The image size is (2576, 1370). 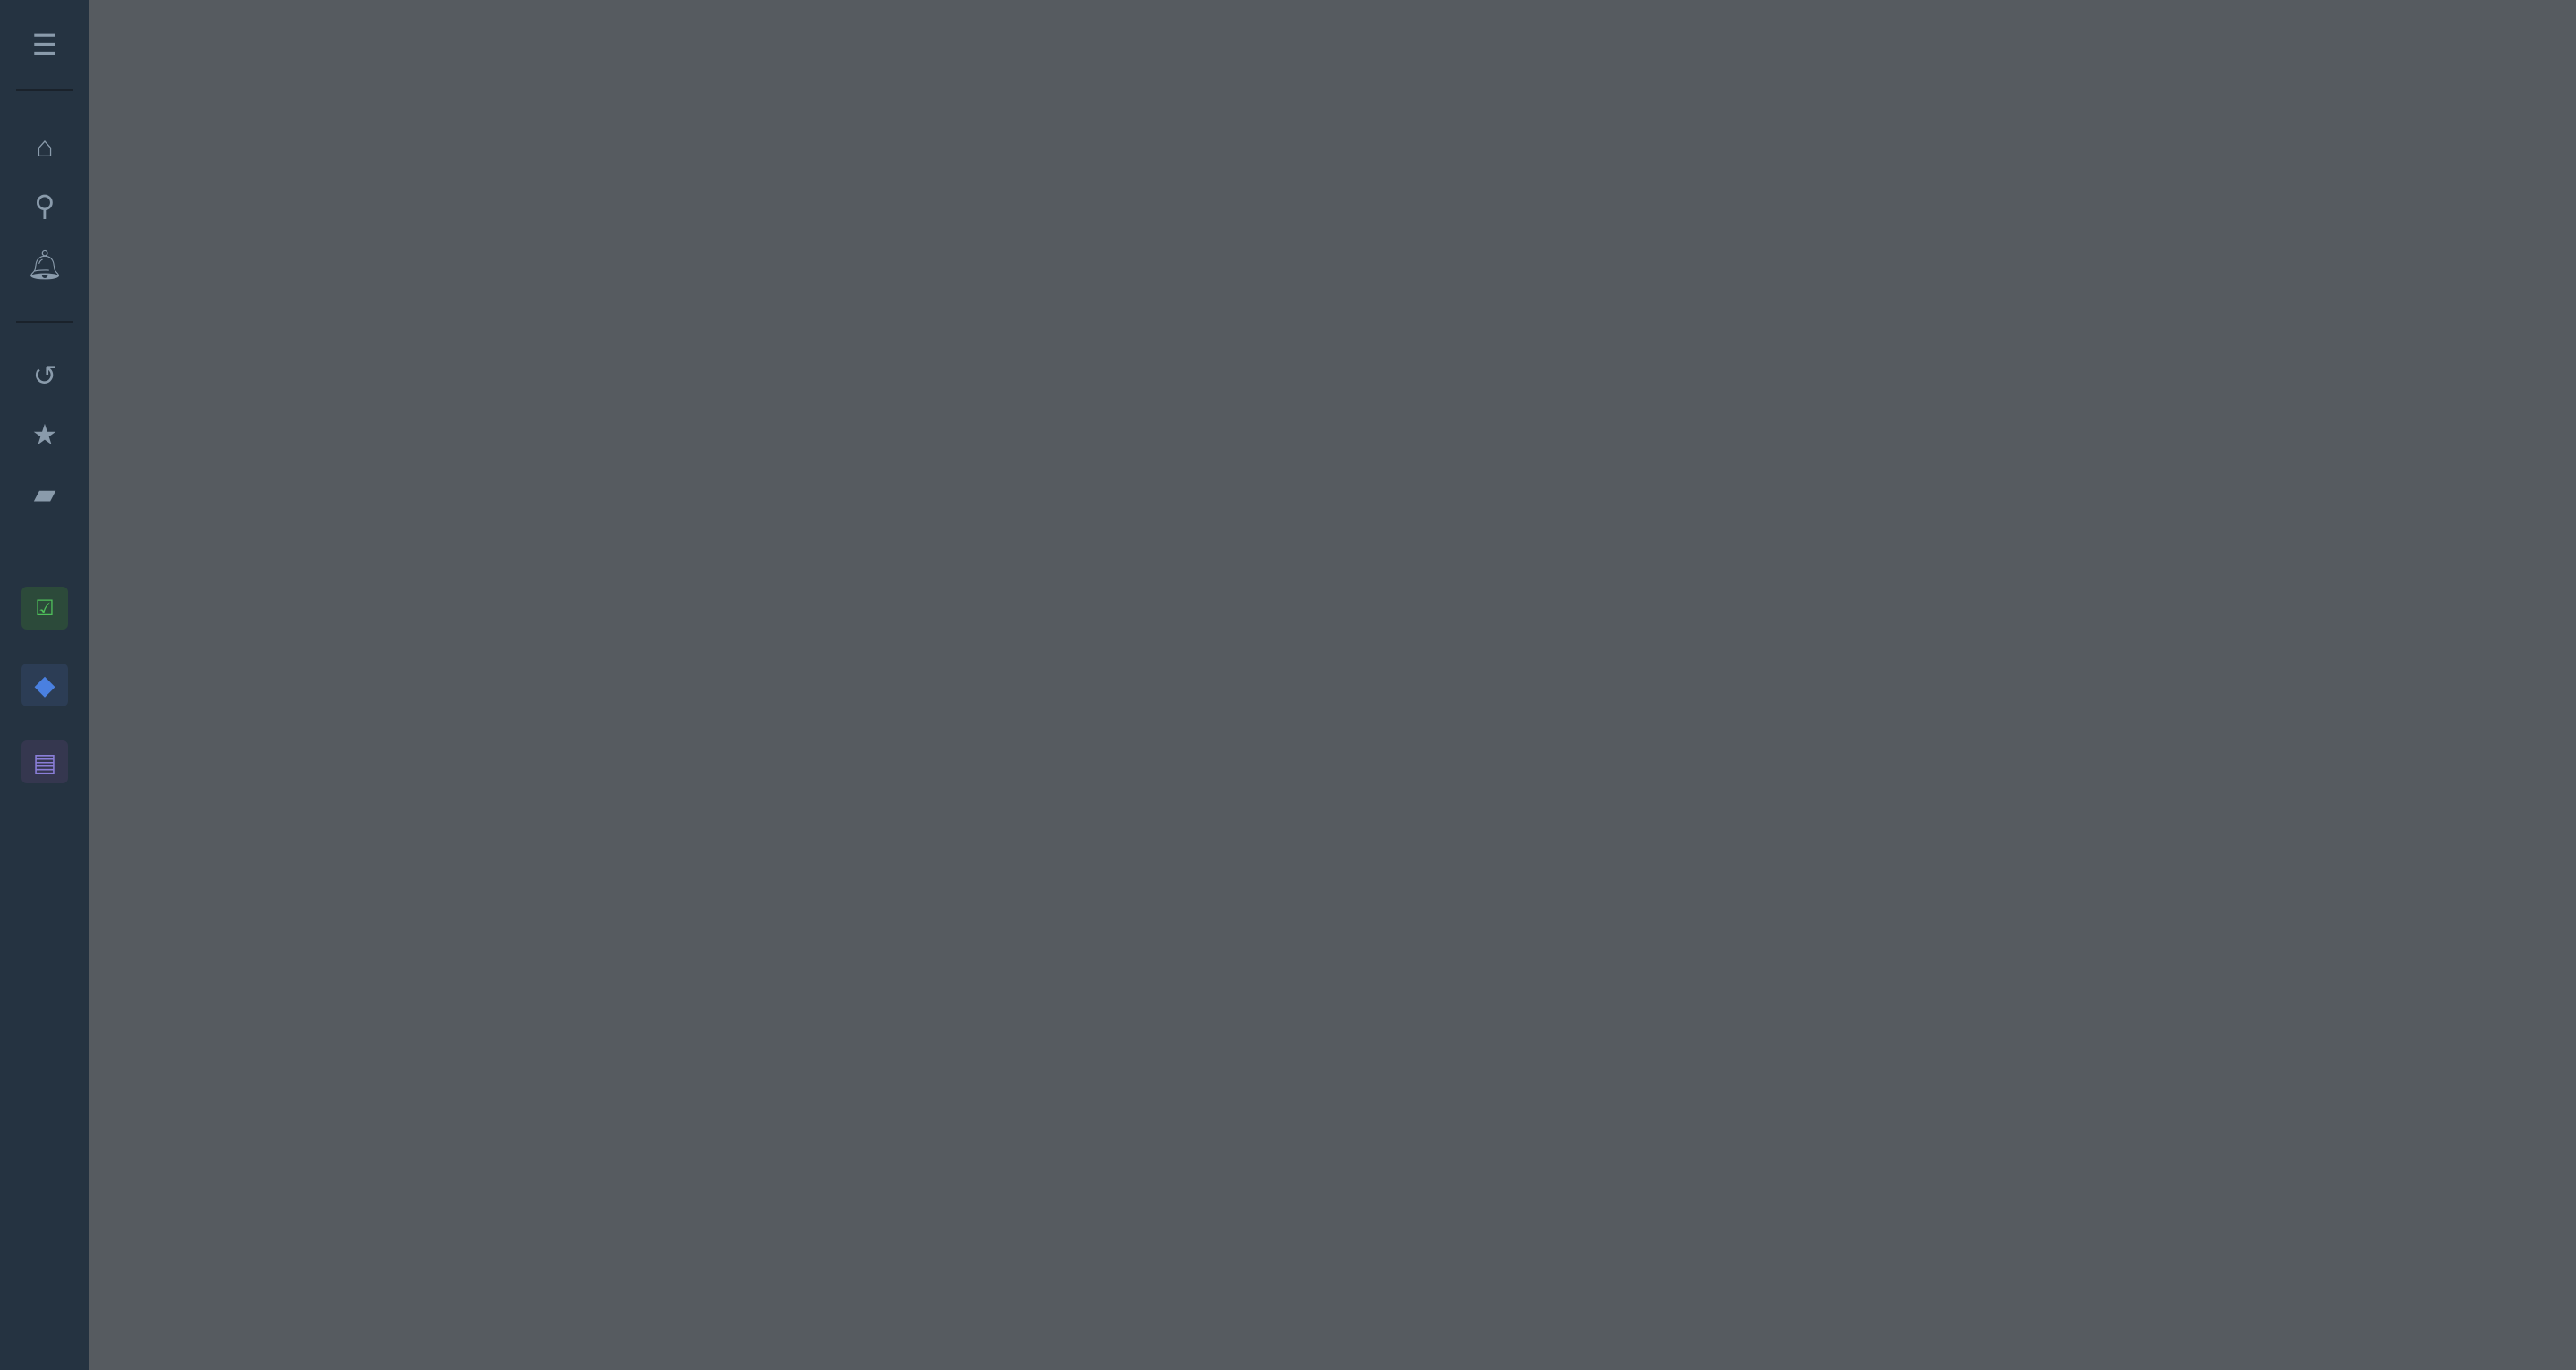 What do you see at coordinates (44, 434) in the screenshot?
I see `favorites-star-icon: ★` at bounding box center [44, 434].